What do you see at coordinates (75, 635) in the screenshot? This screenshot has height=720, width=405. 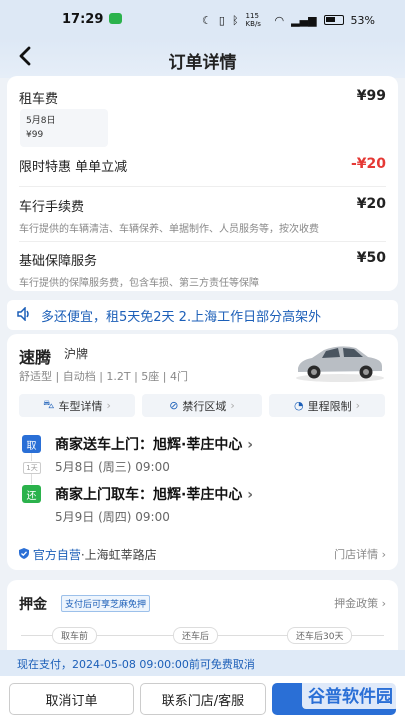 I see `timeline-label: 取车前` at bounding box center [75, 635].